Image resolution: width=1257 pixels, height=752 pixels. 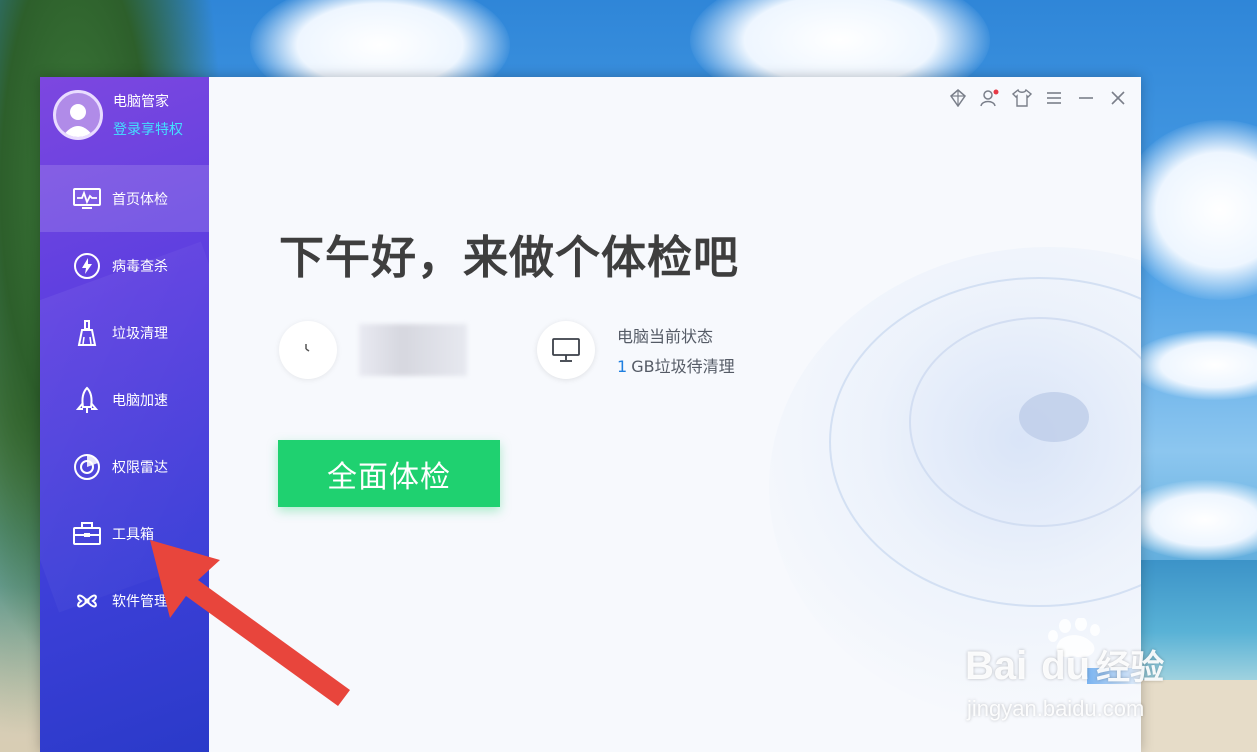 I want to click on sidebar-item-label: 权限雷达, so click(x=140, y=467).